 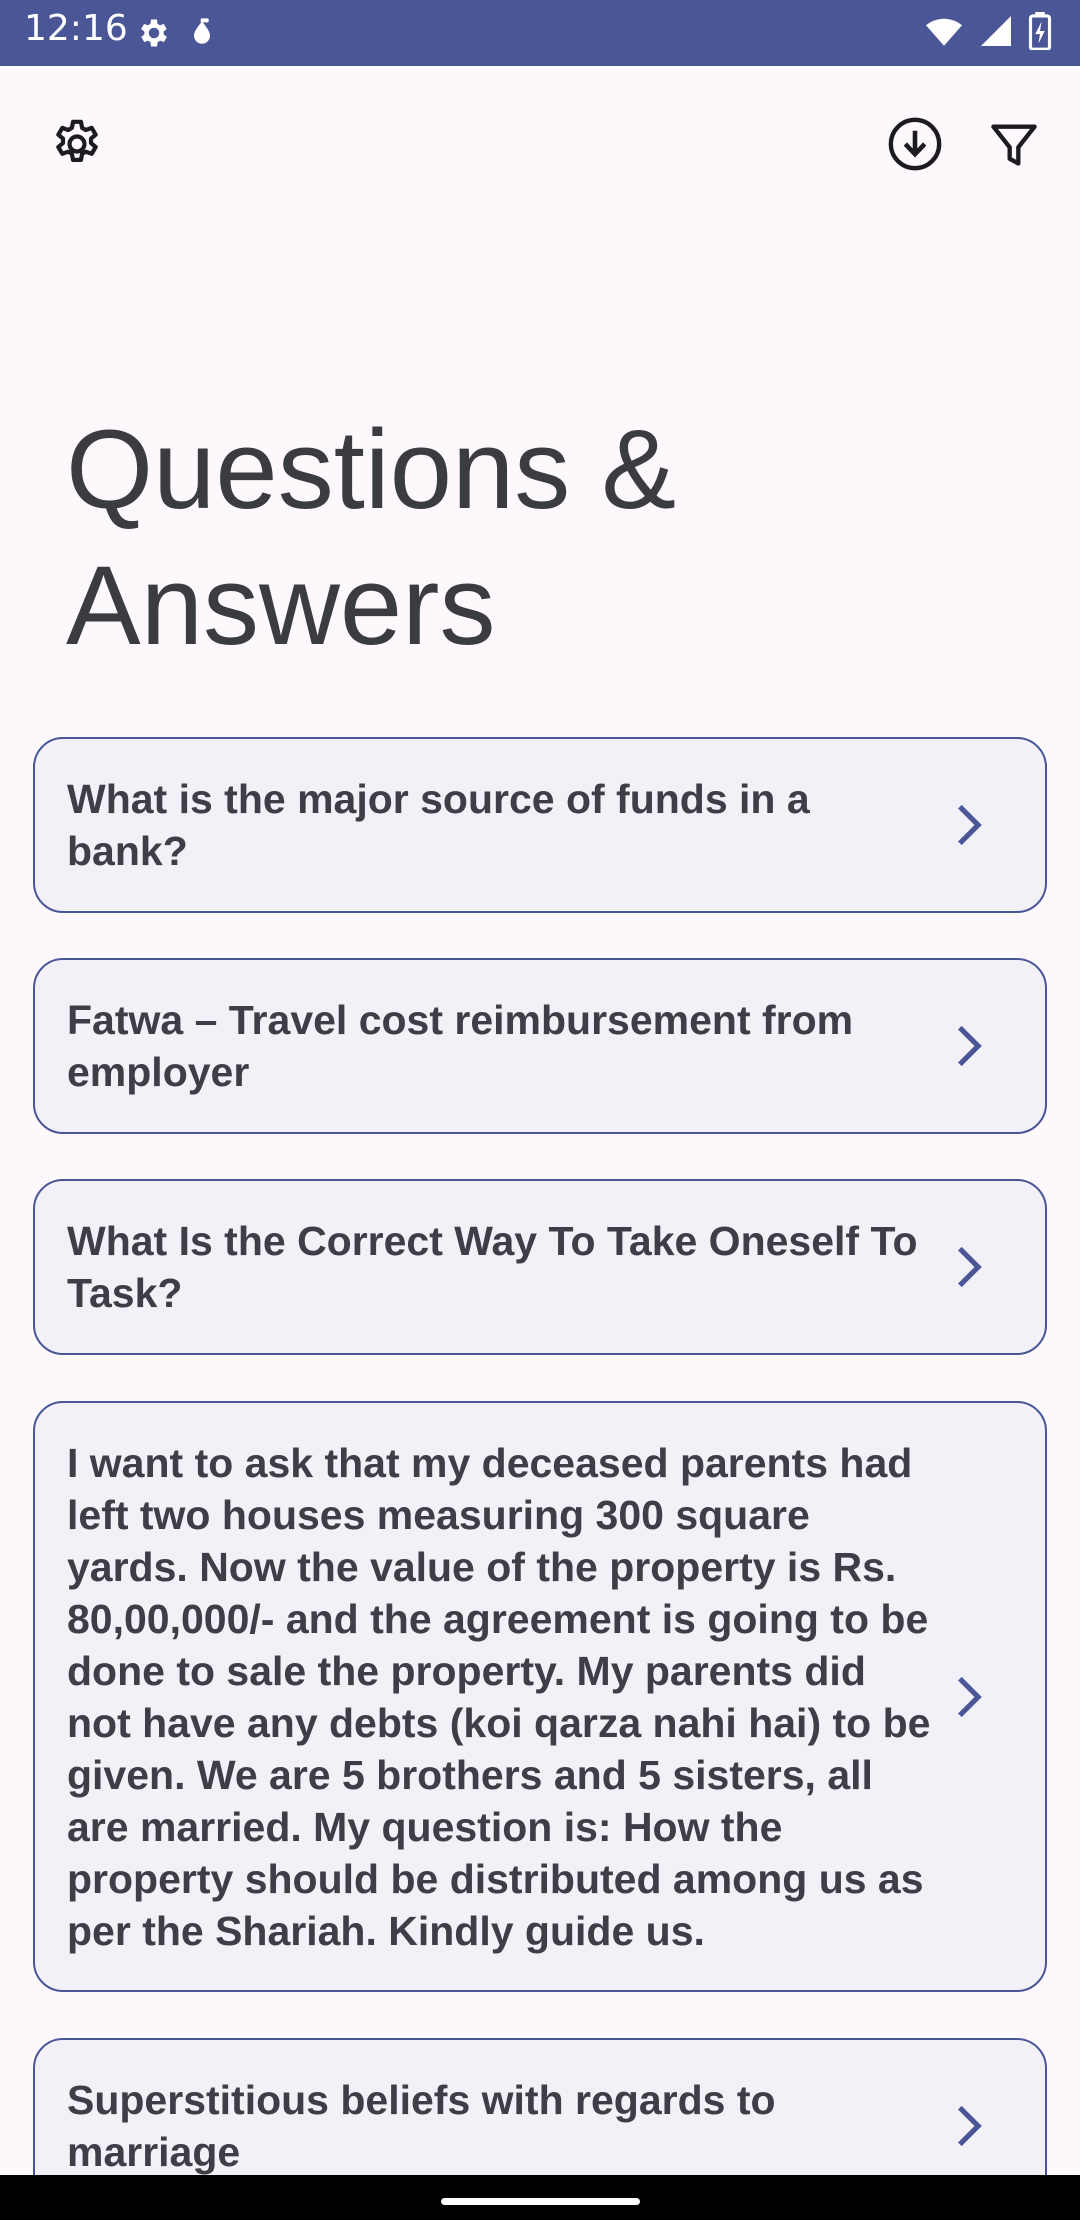 I want to click on settings-button, so click(x=77, y=144).